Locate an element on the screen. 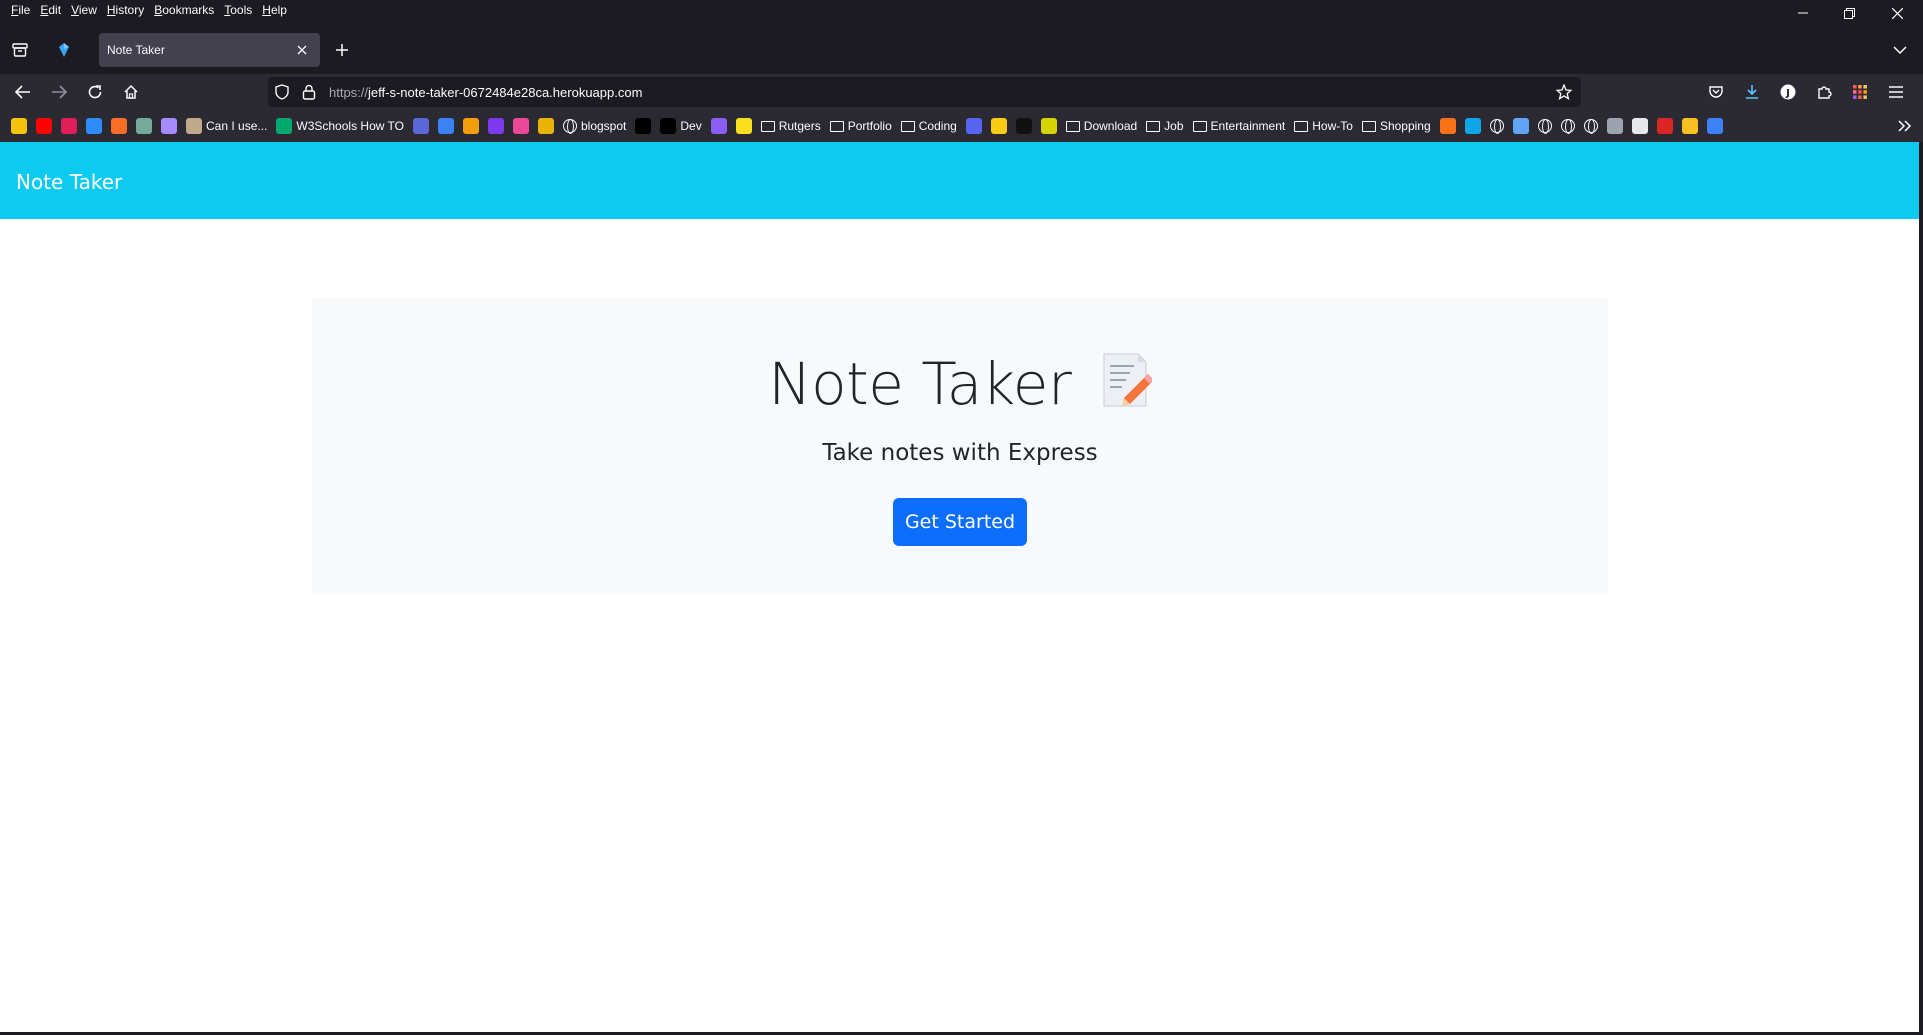  menu-view: View is located at coordinates (84, 10).